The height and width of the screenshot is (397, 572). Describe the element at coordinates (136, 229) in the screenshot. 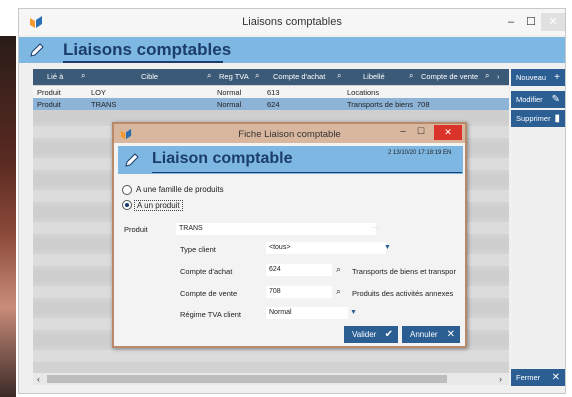

I see `produit-label: Produit` at that location.